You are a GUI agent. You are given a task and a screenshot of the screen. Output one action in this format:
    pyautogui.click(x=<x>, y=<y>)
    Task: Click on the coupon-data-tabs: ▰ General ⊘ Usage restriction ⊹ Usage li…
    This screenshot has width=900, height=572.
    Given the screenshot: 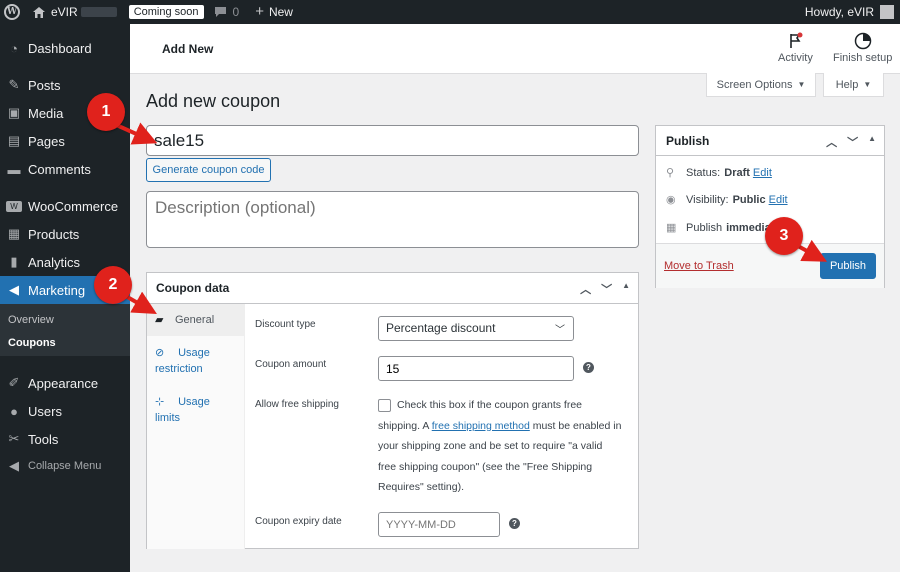 What is the action you would take?
    pyautogui.click(x=196, y=426)
    